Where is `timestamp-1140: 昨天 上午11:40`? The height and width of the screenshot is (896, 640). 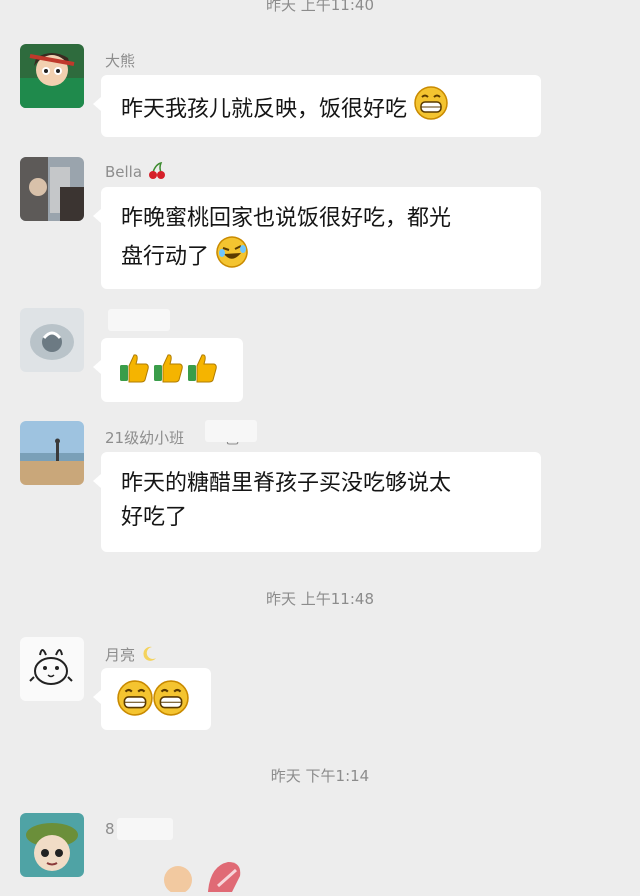 timestamp-1140: 昨天 上午11:40 is located at coordinates (320, 7).